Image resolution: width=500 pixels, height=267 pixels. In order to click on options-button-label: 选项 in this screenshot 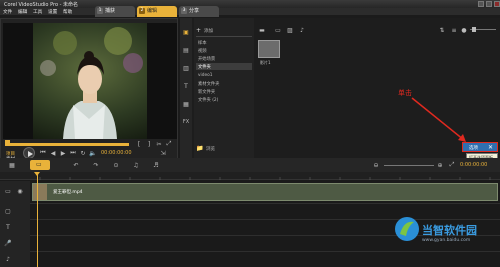, I will do `click(473, 148)`.